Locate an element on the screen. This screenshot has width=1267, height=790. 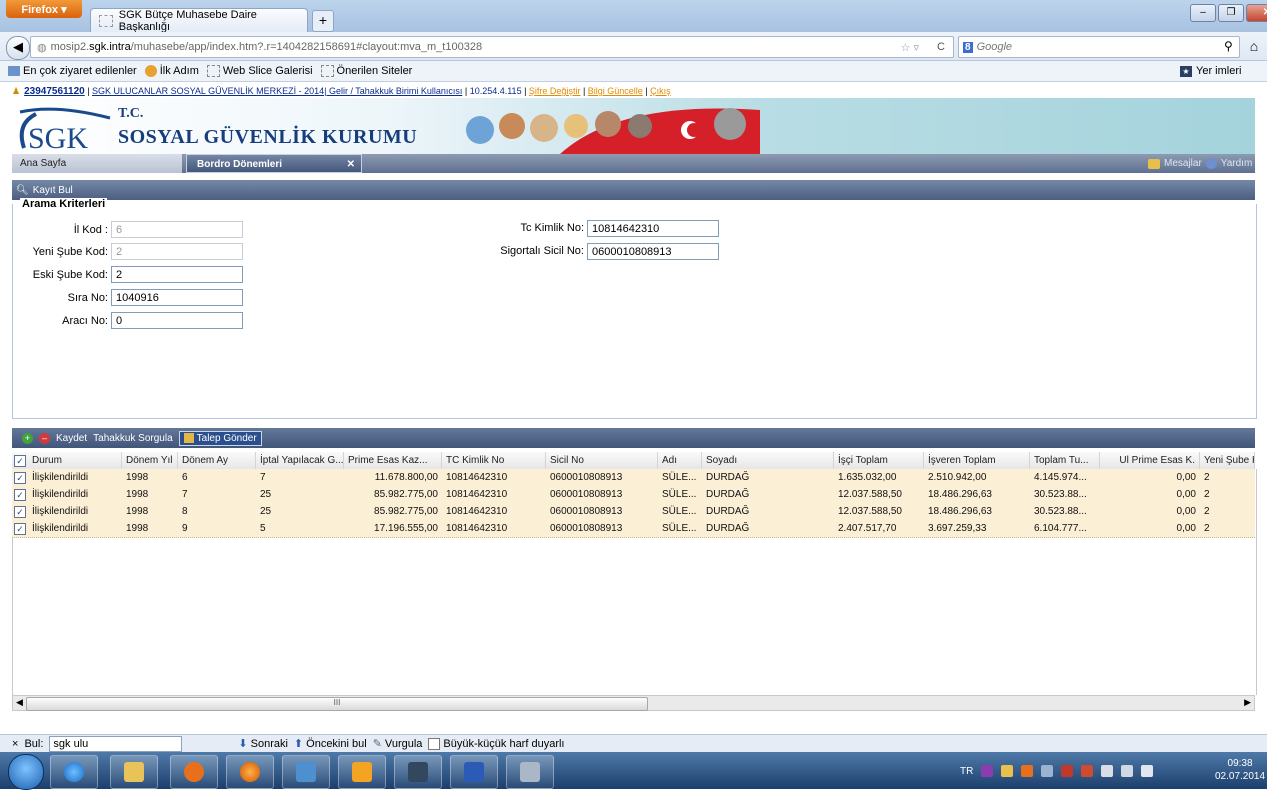
il-kod-field: 6 is located at coordinates (177, 229).